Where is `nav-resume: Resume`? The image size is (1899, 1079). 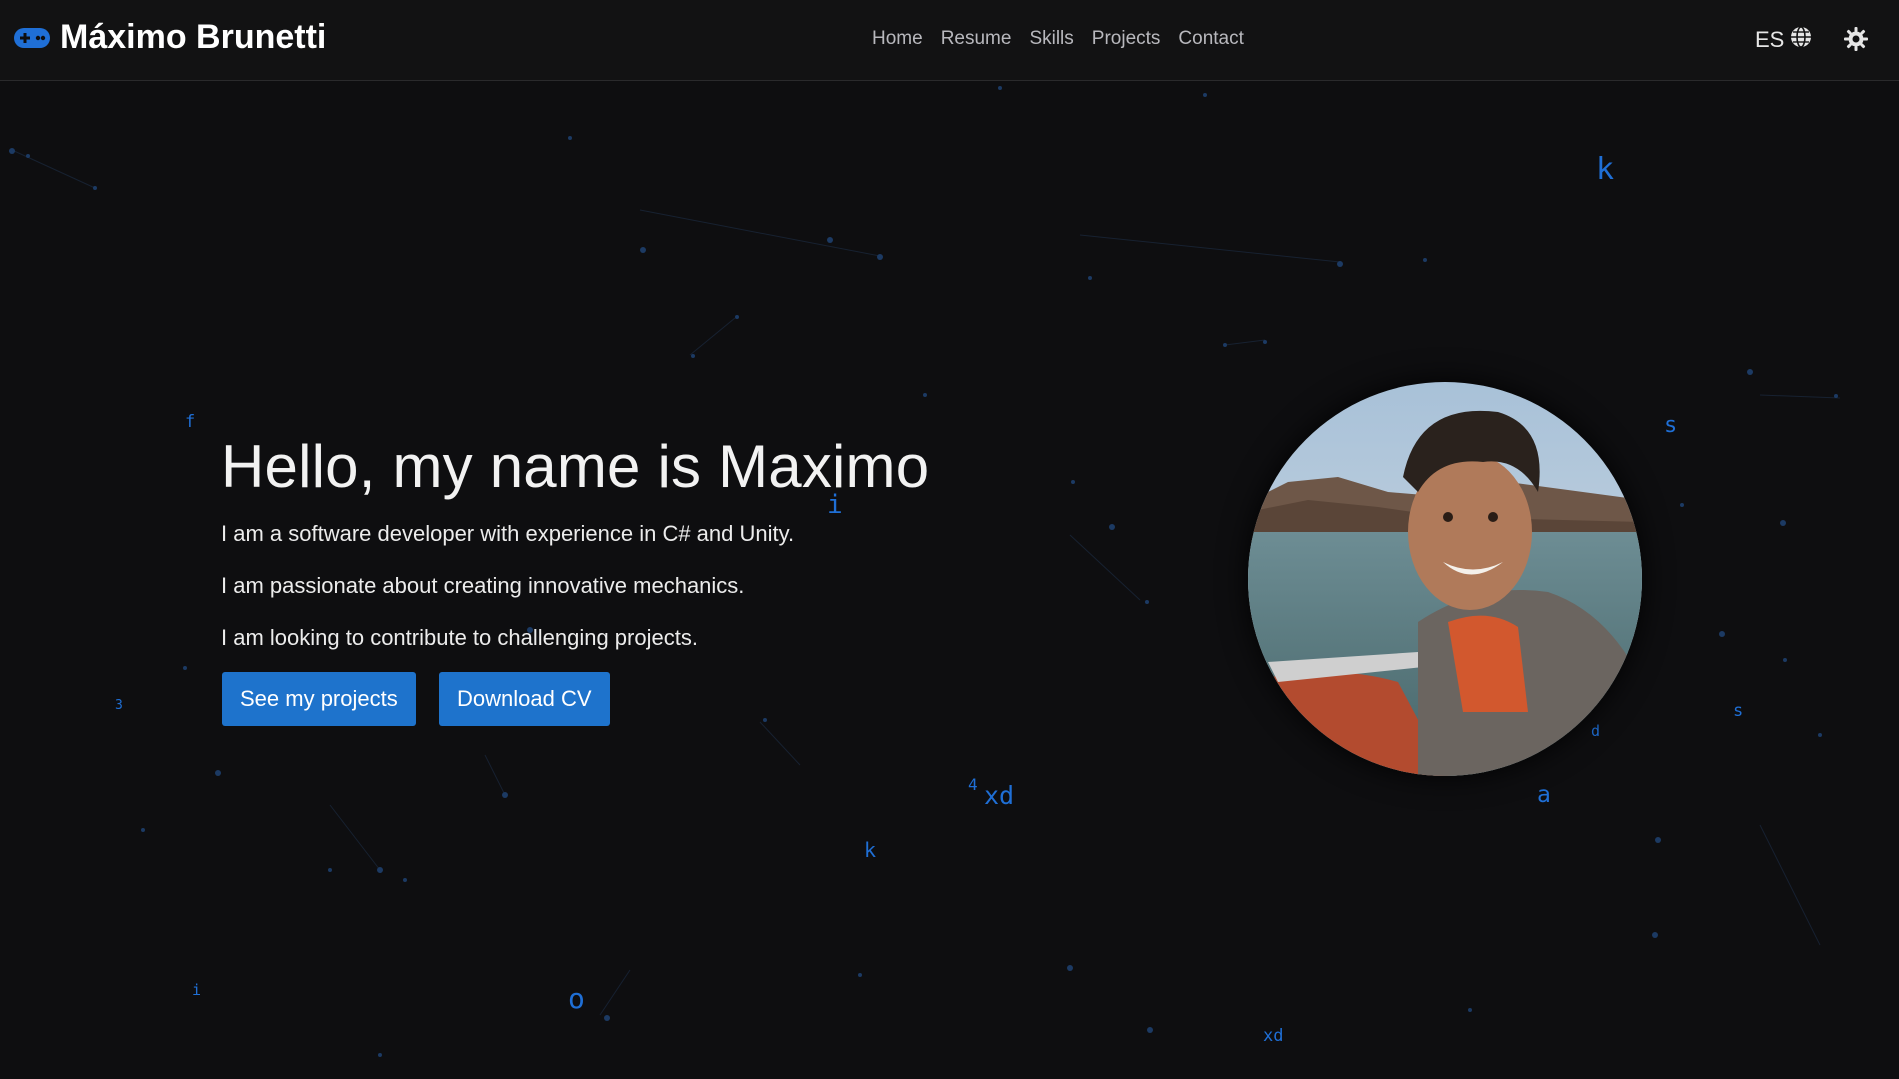
nav-resume: Resume is located at coordinates (976, 39).